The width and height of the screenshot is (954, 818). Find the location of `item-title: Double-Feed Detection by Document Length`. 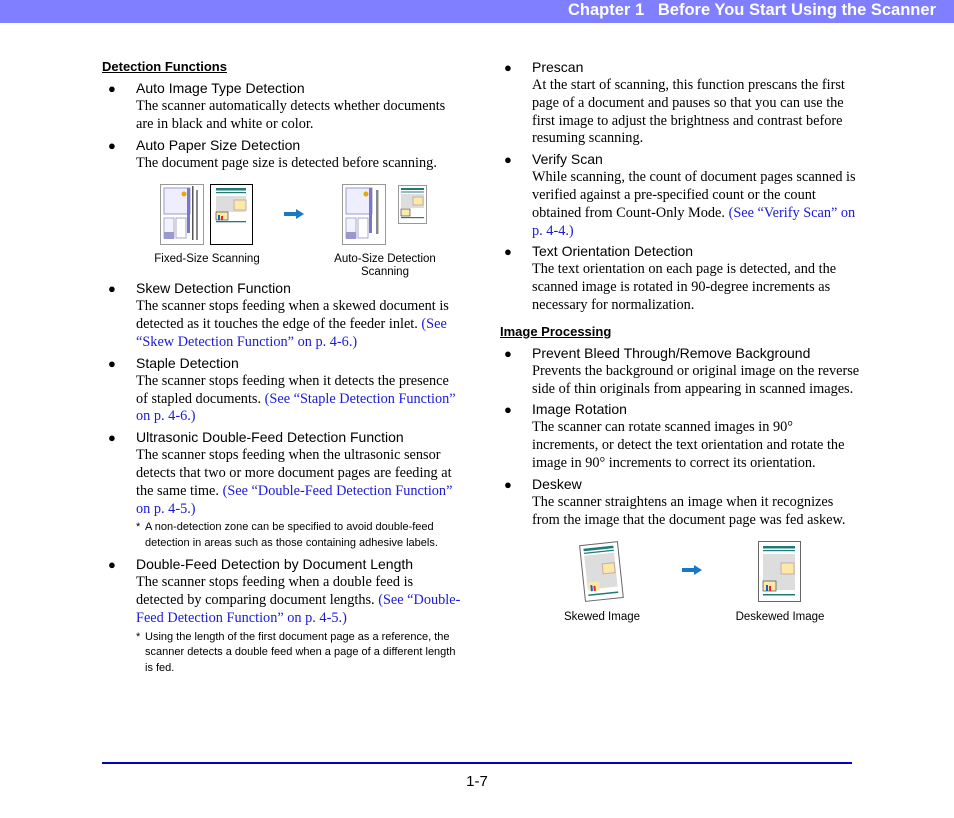

item-title: Double-Feed Detection by Document Length is located at coordinates (275, 564).